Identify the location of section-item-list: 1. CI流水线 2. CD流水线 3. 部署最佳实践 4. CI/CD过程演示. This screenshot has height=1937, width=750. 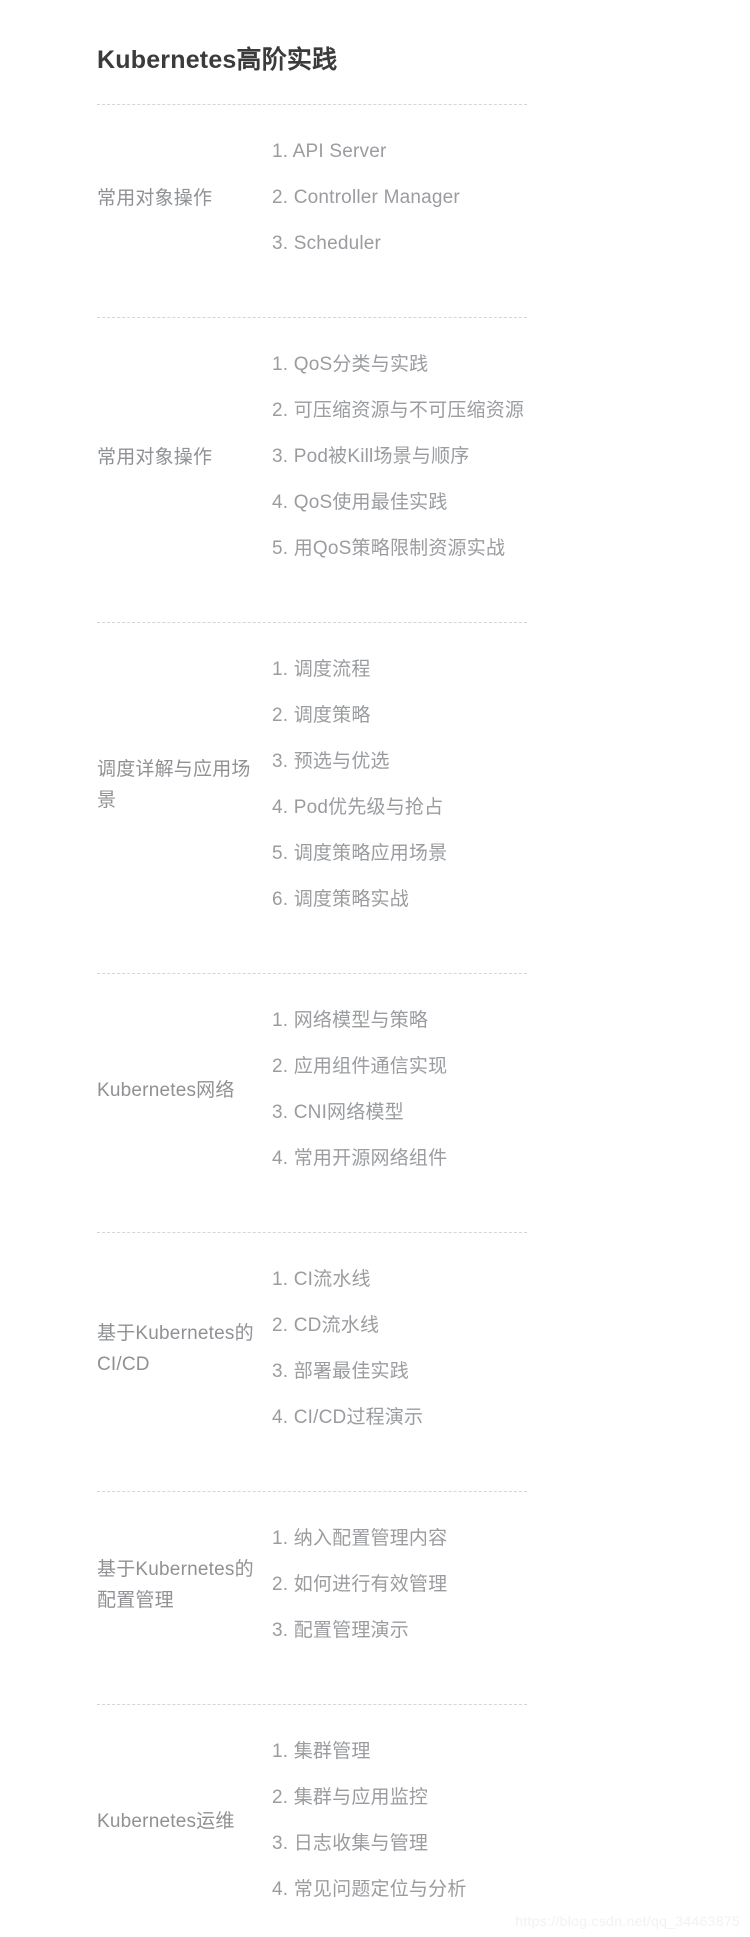
(399, 1349).